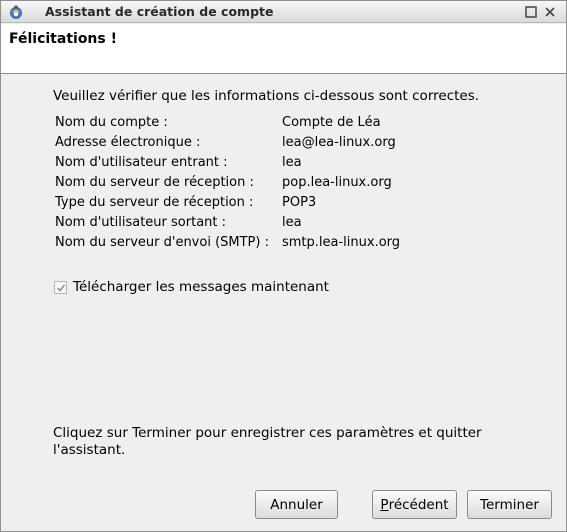  What do you see at coordinates (255, 145) in the screenshot?
I see `summary-row: Adresse électronique : lea@lea-linux.org` at bounding box center [255, 145].